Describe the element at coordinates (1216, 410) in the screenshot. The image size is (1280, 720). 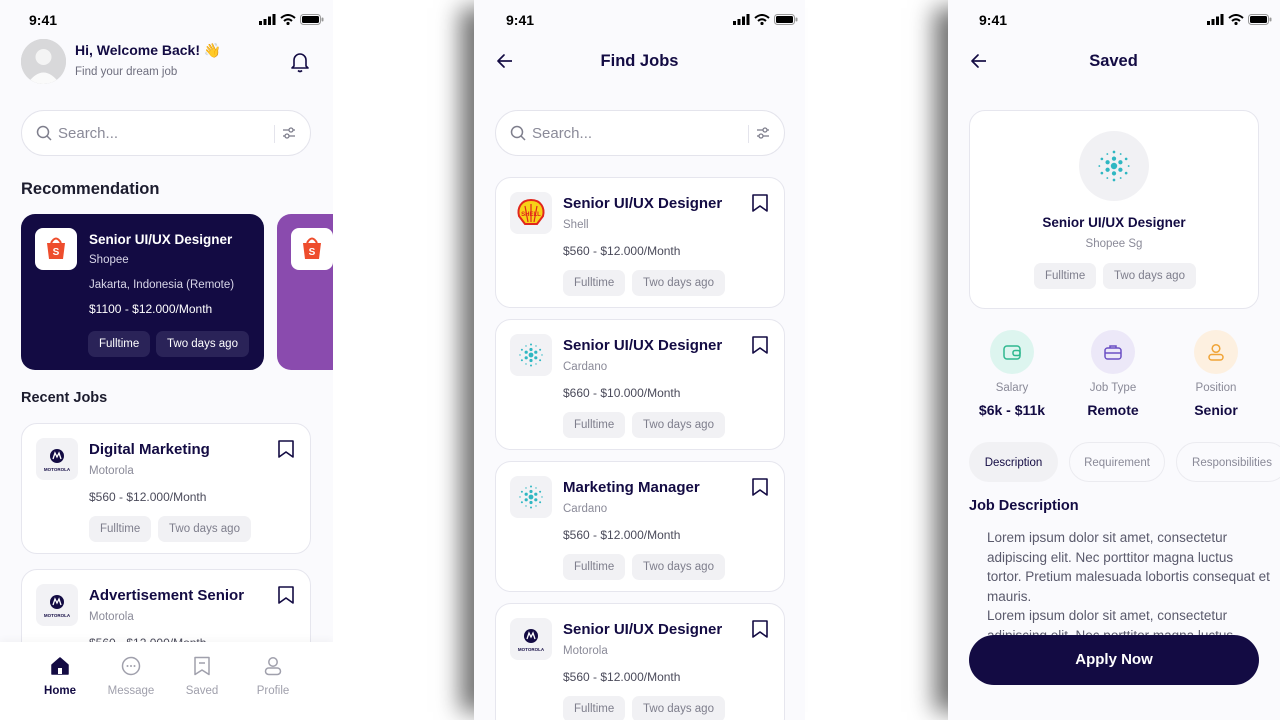
I see `info-position-value: Senior` at that location.